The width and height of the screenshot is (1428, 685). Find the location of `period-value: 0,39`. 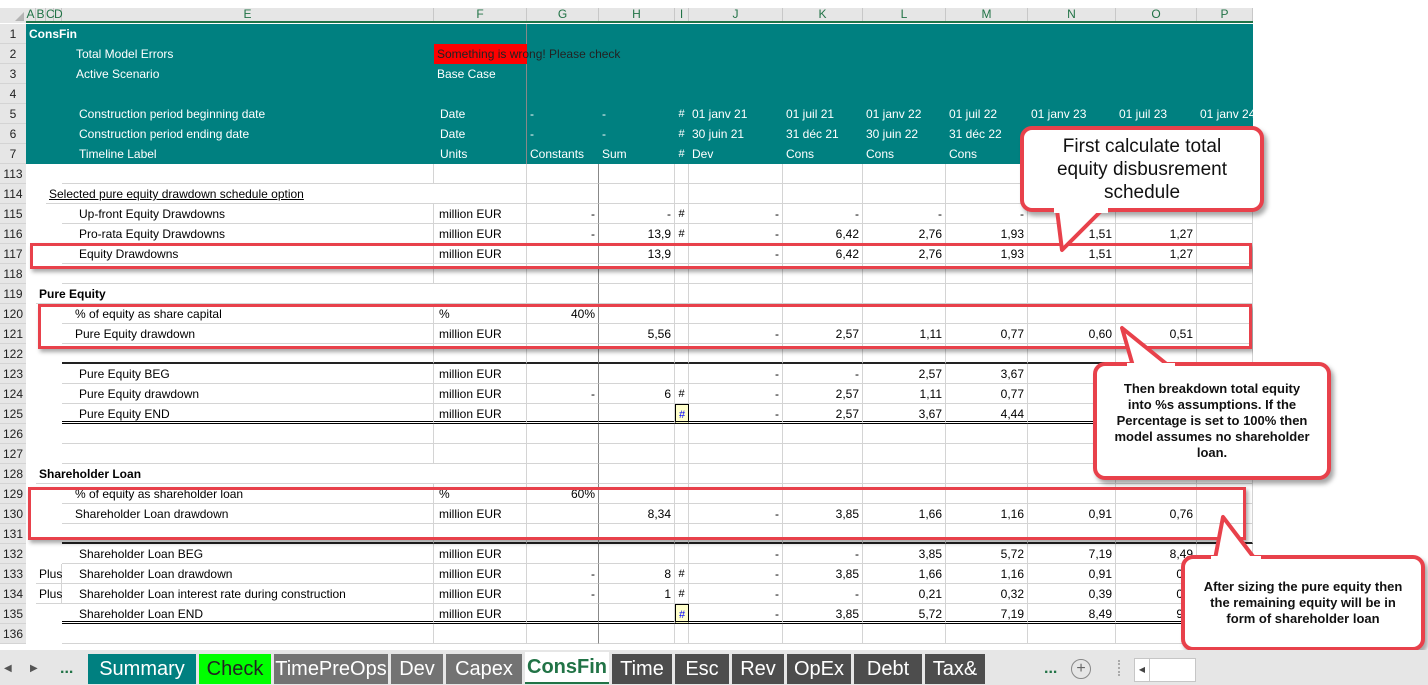

period-value: 0,39 is located at coordinates (1072, 594).